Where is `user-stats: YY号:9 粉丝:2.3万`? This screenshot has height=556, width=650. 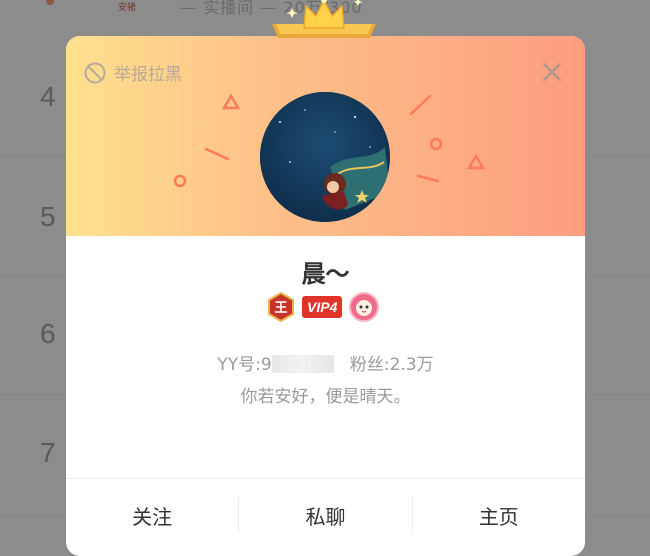 user-stats: YY号:9 粉丝:2.3万 is located at coordinates (325, 365).